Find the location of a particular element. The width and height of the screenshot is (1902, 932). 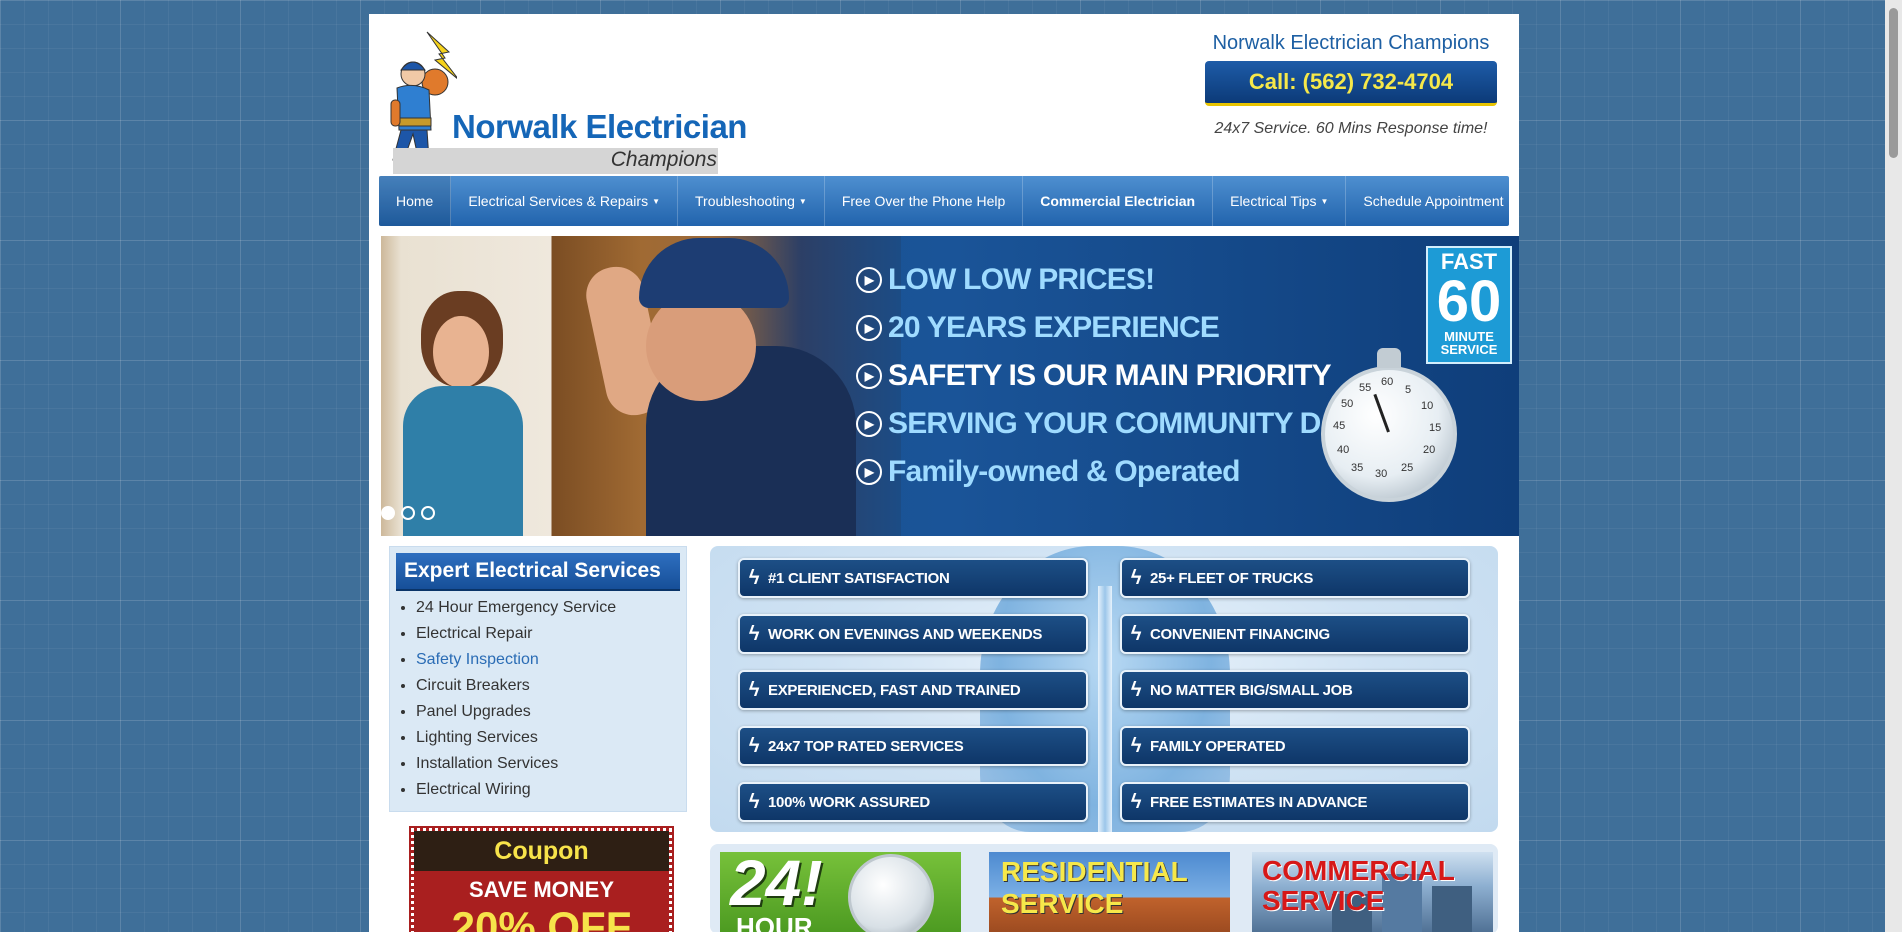

hero-man-cap is located at coordinates (714, 273).